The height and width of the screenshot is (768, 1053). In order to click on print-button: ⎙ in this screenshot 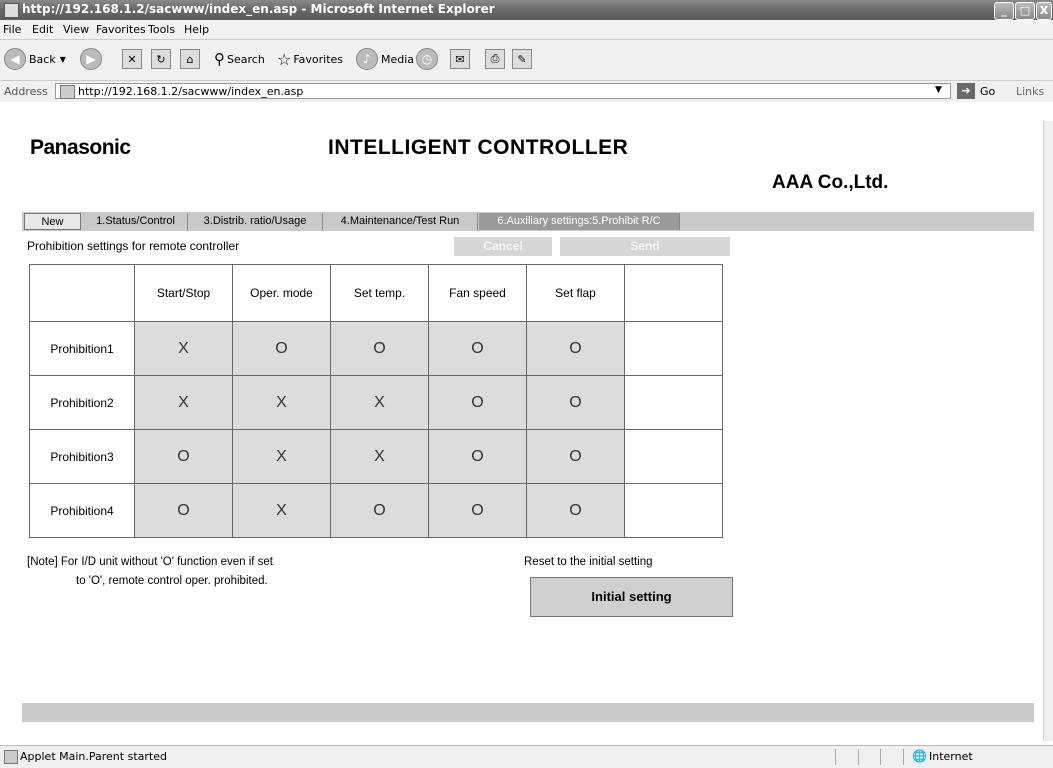, I will do `click(495, 59)`.